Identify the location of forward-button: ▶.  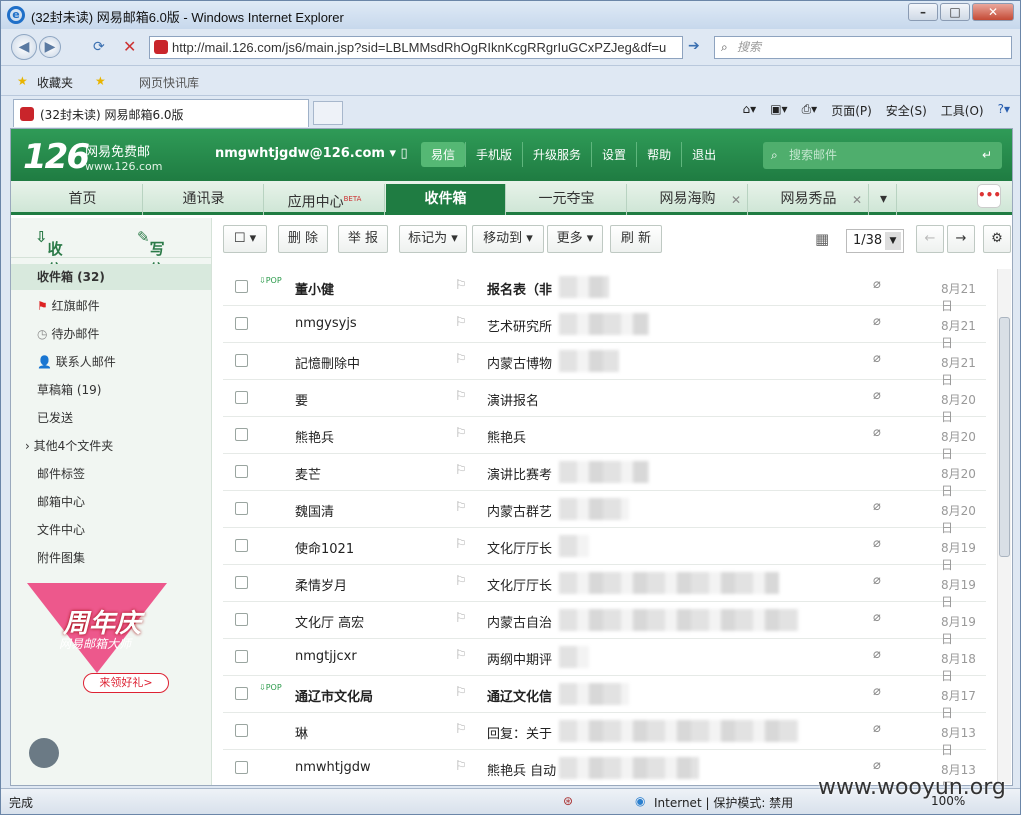
(50, 47).